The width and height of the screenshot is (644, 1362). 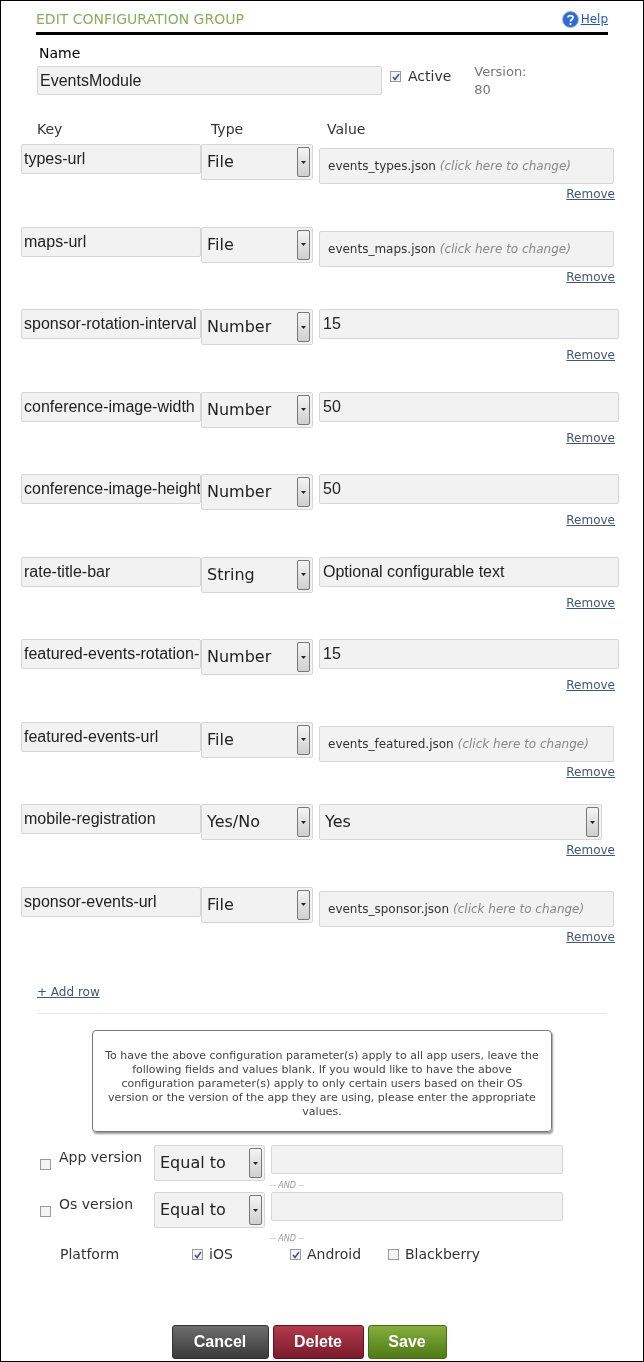 What do you see at coordinates (111, 736) in the screenshot?
I see `key-field: featured-events-url` at bounding box center [111, 736].